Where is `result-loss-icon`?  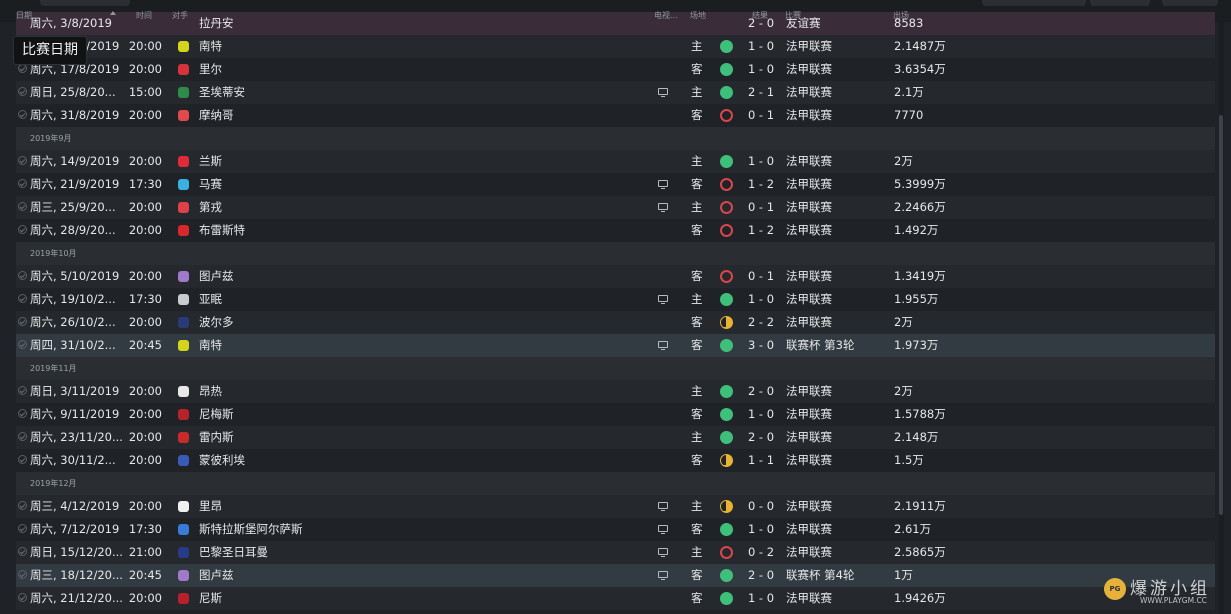
result-loss-icon is located at coordinates (726, 184).